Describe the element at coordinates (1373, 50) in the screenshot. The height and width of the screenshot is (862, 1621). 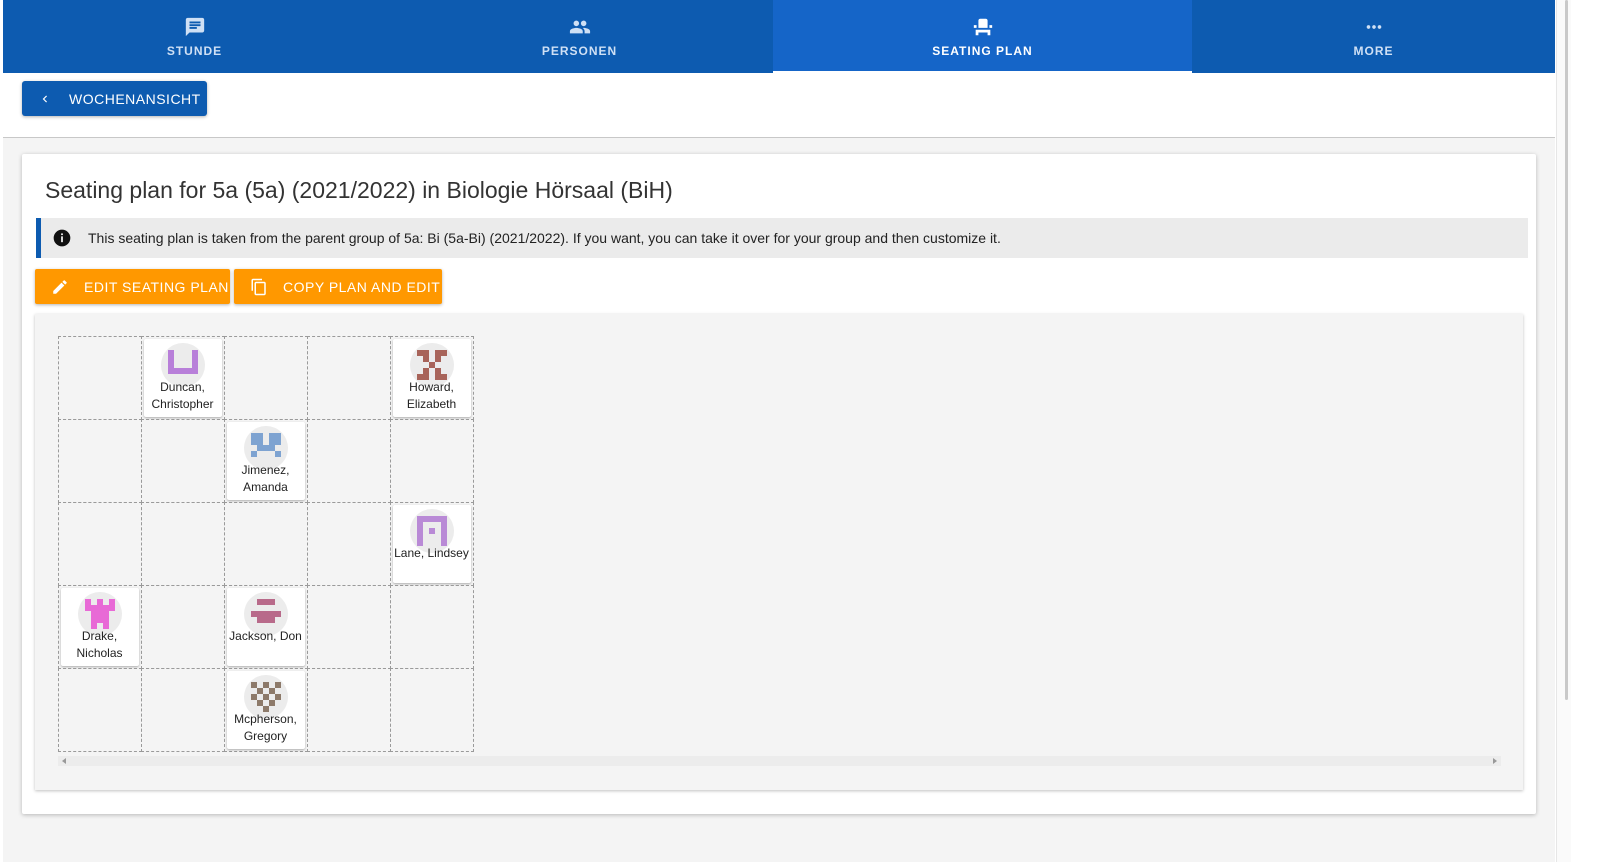
I see `tab-label: MORE` at that location.